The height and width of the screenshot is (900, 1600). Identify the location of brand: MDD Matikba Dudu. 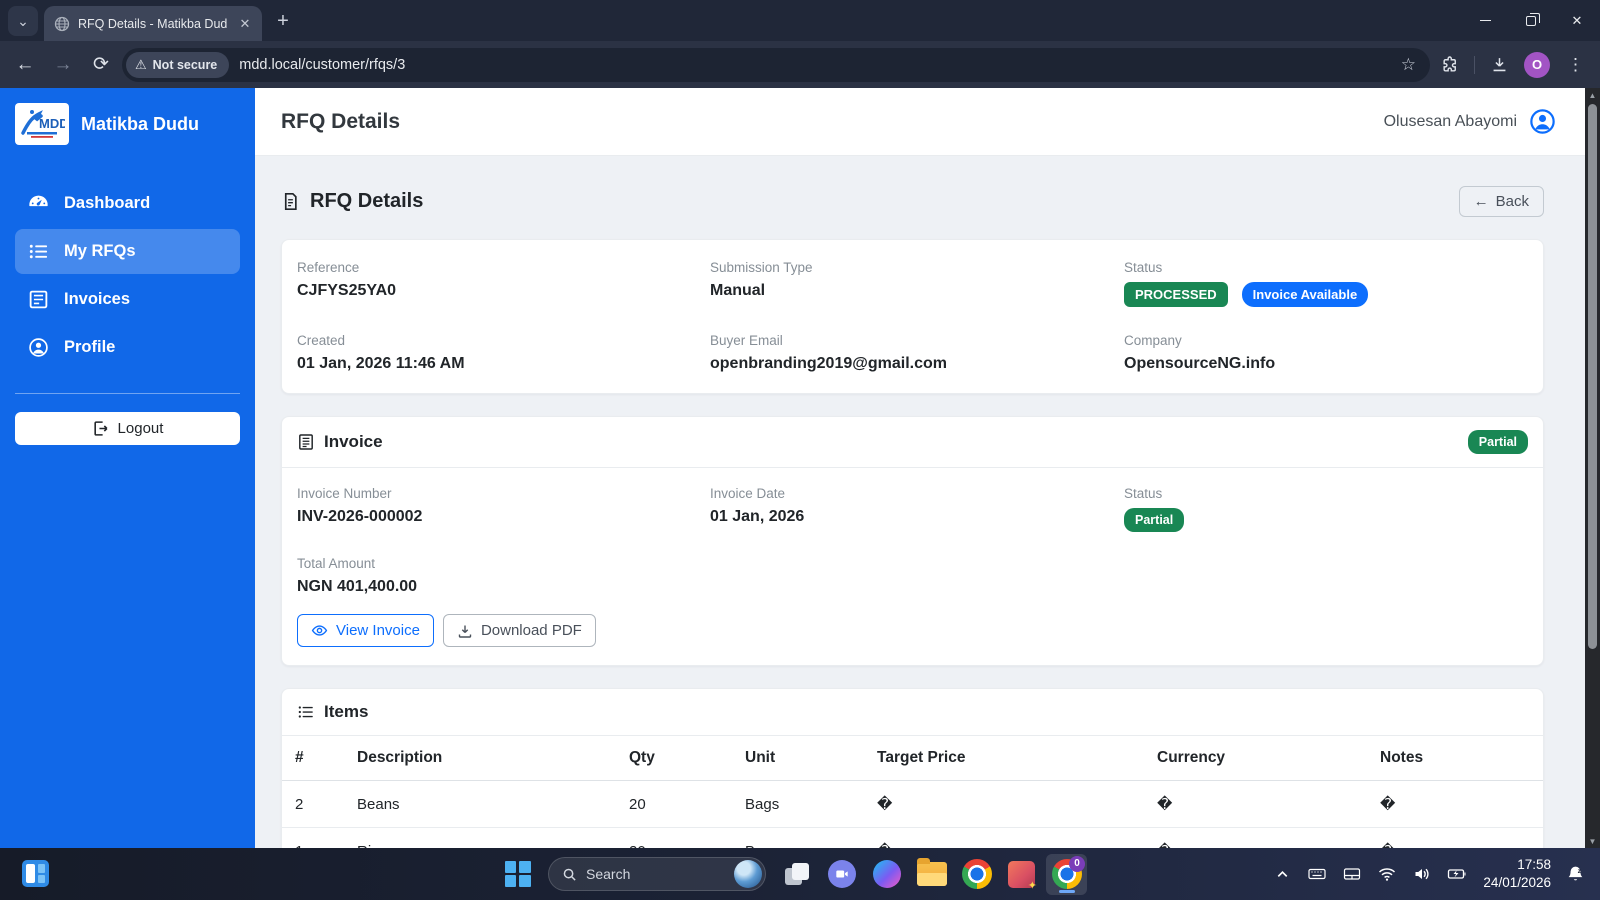
(127, 124).